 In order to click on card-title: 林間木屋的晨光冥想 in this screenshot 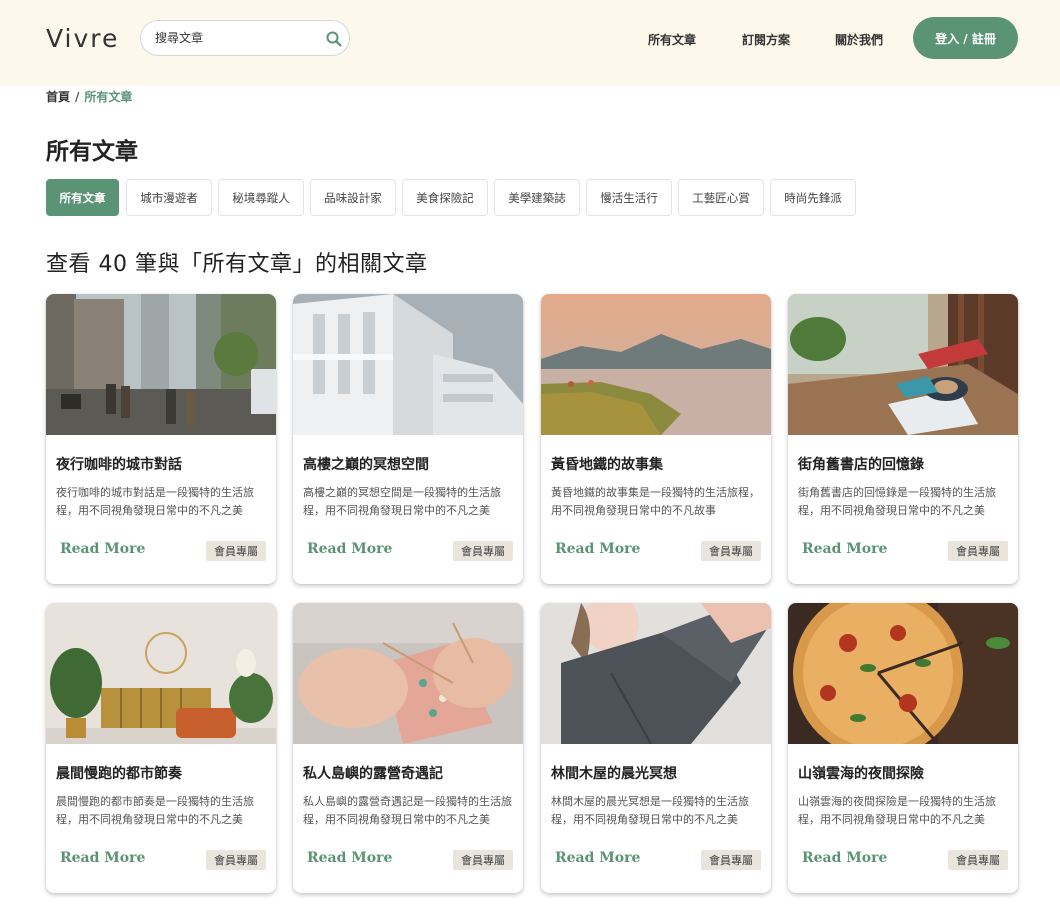, I will do `click(656, 773)`.